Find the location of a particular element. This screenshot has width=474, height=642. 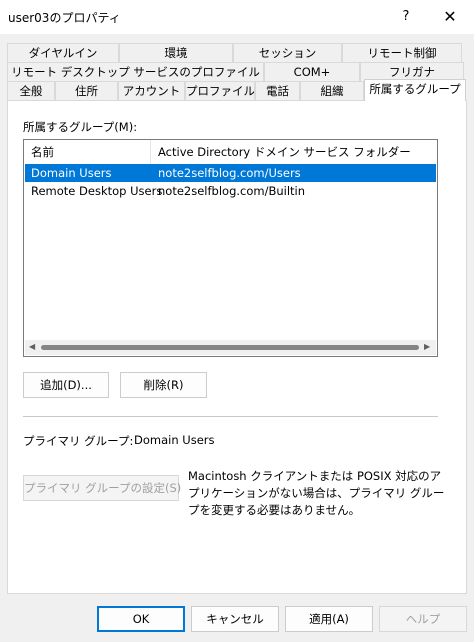

primary-group-value: Domain Users is located at coordinates (174, 440).